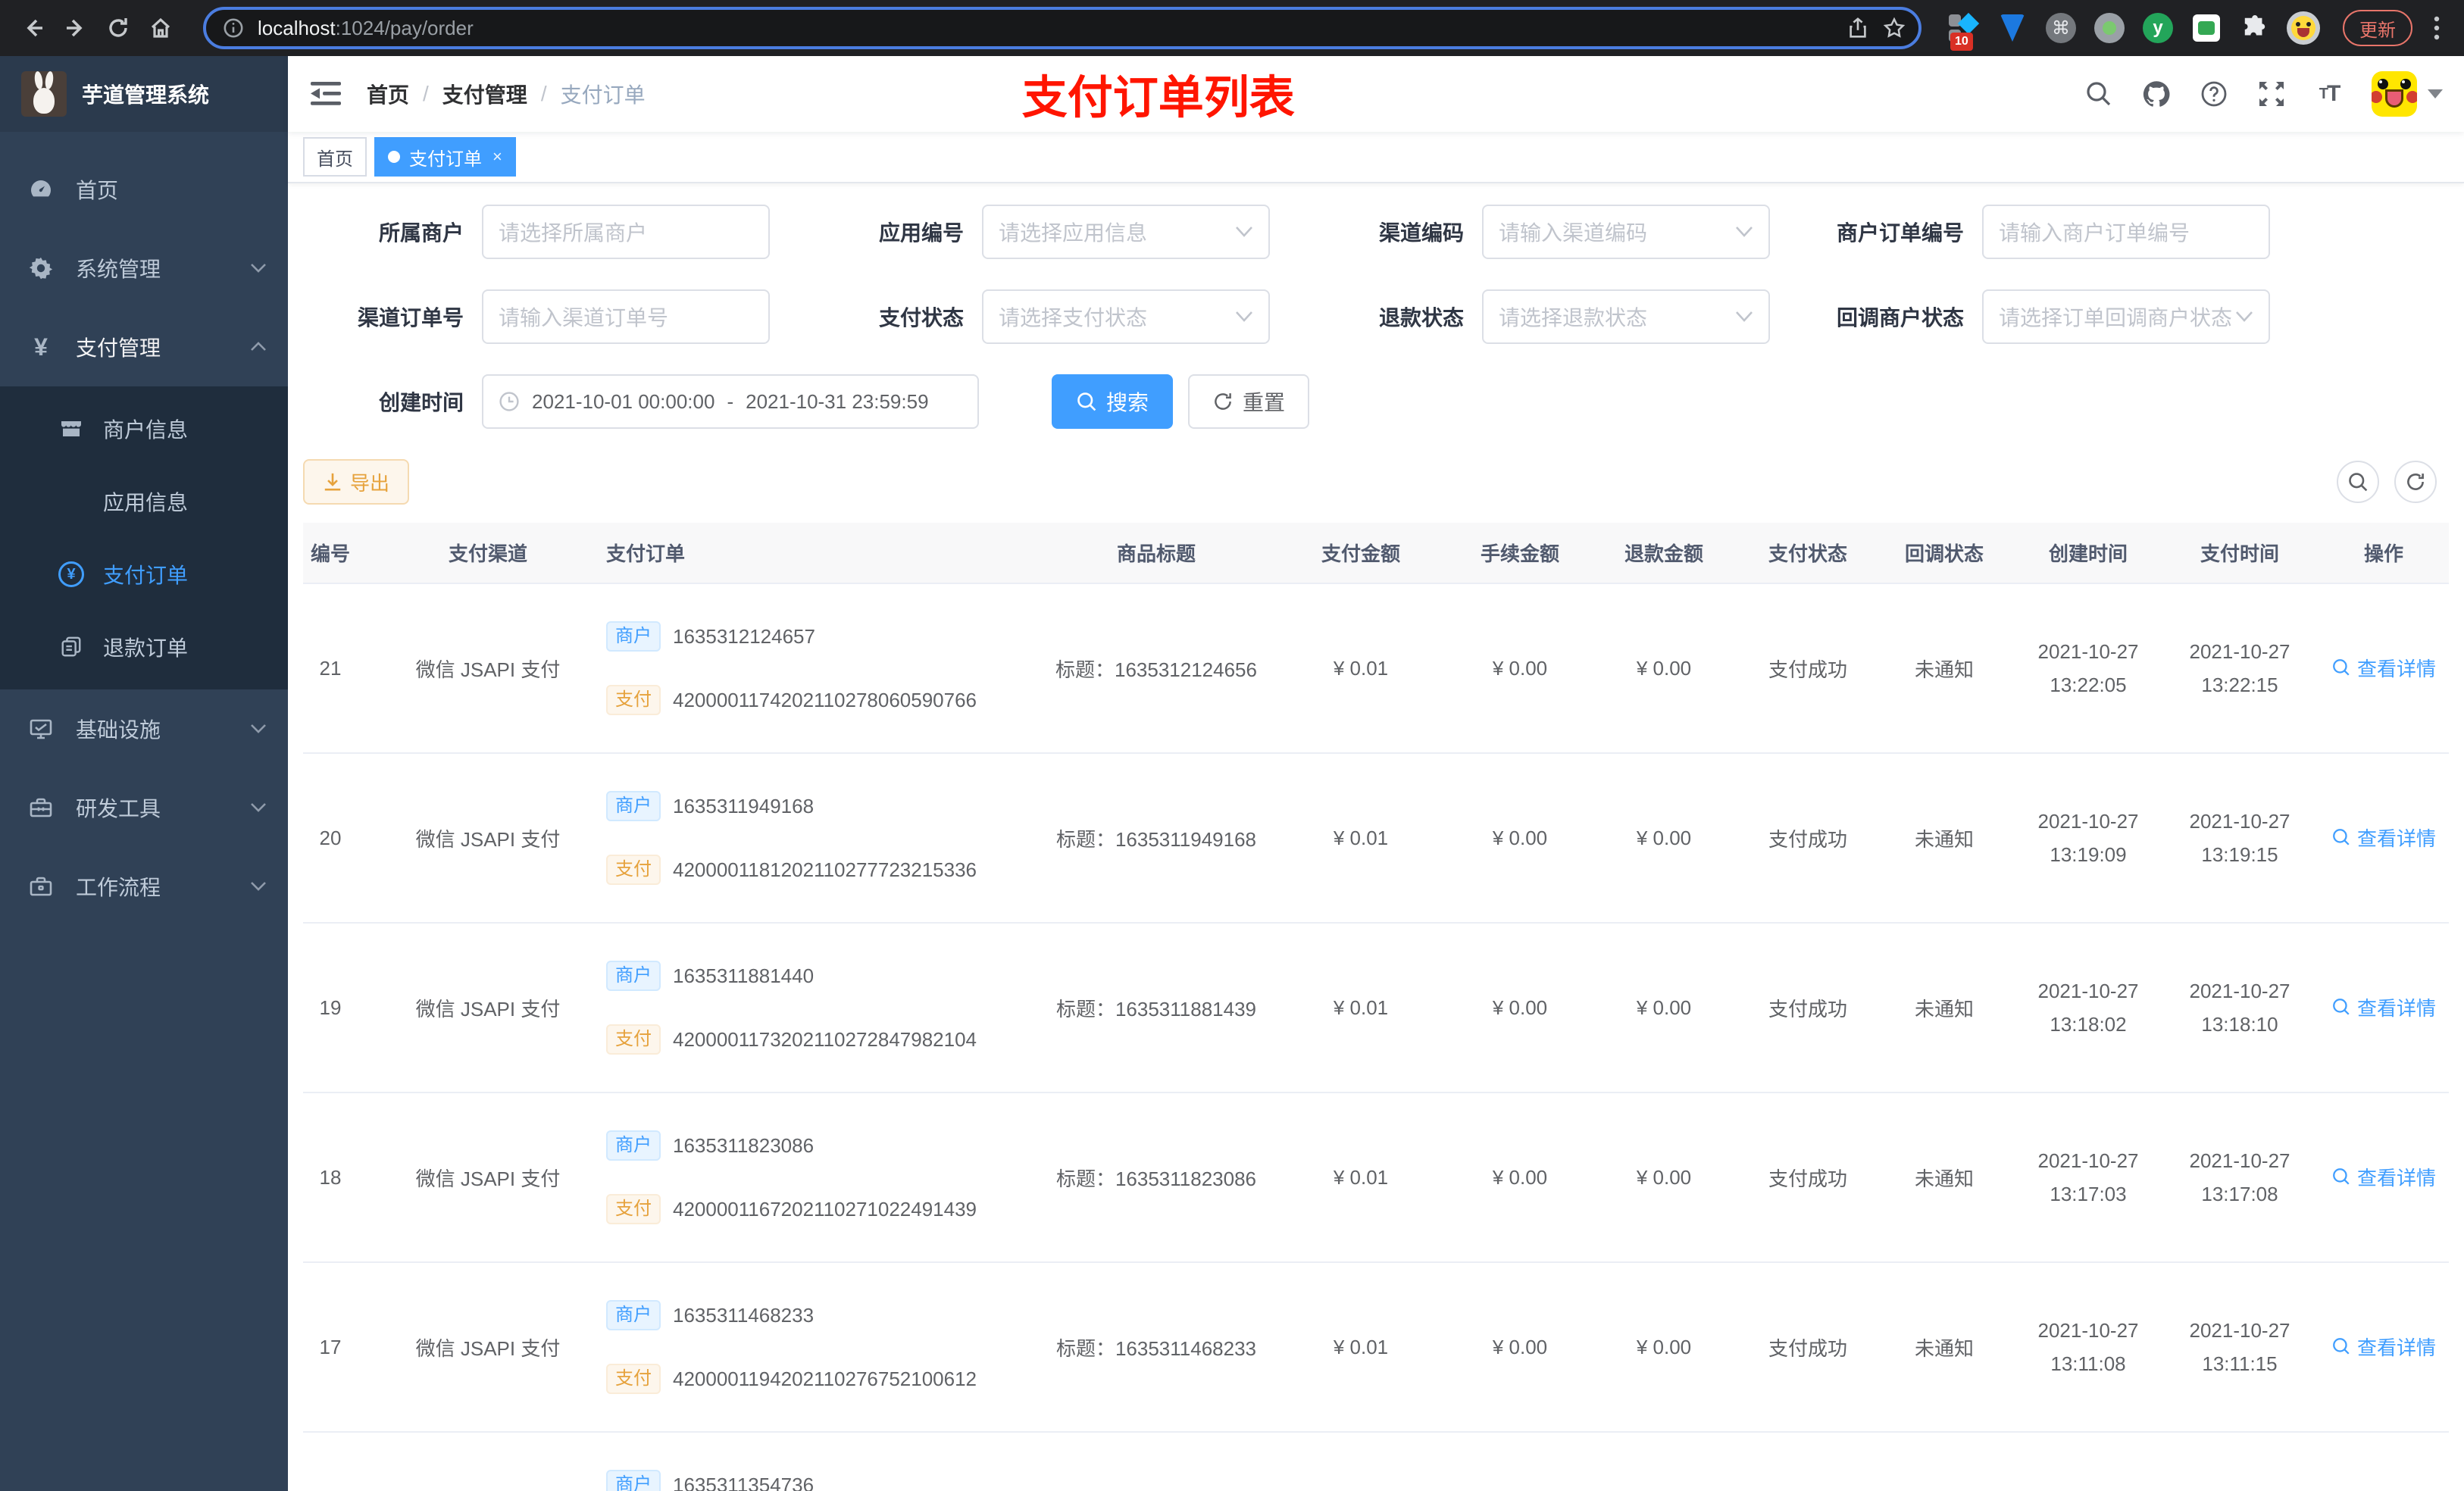 The height and width of the screenshot is (1491, 2464). I want to click on date-start: 2021-10-01 00:00:00, so click(623, 401).